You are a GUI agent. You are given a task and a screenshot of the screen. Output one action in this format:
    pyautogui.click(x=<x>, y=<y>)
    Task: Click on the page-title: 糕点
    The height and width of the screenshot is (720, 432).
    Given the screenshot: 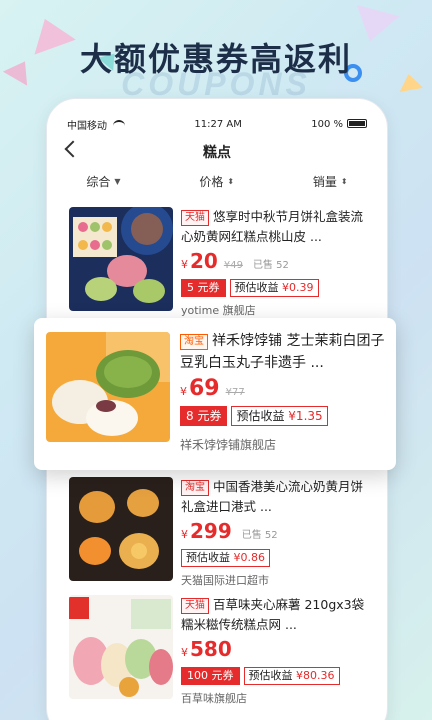 What is the action you would take?
    pyautogui.click(x=217, y=153)
    